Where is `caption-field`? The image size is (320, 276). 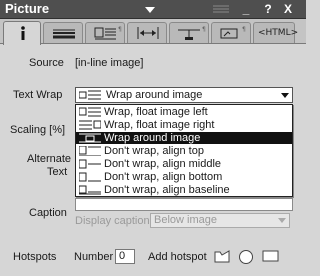
caption-field is located at coordinates (184, 204).